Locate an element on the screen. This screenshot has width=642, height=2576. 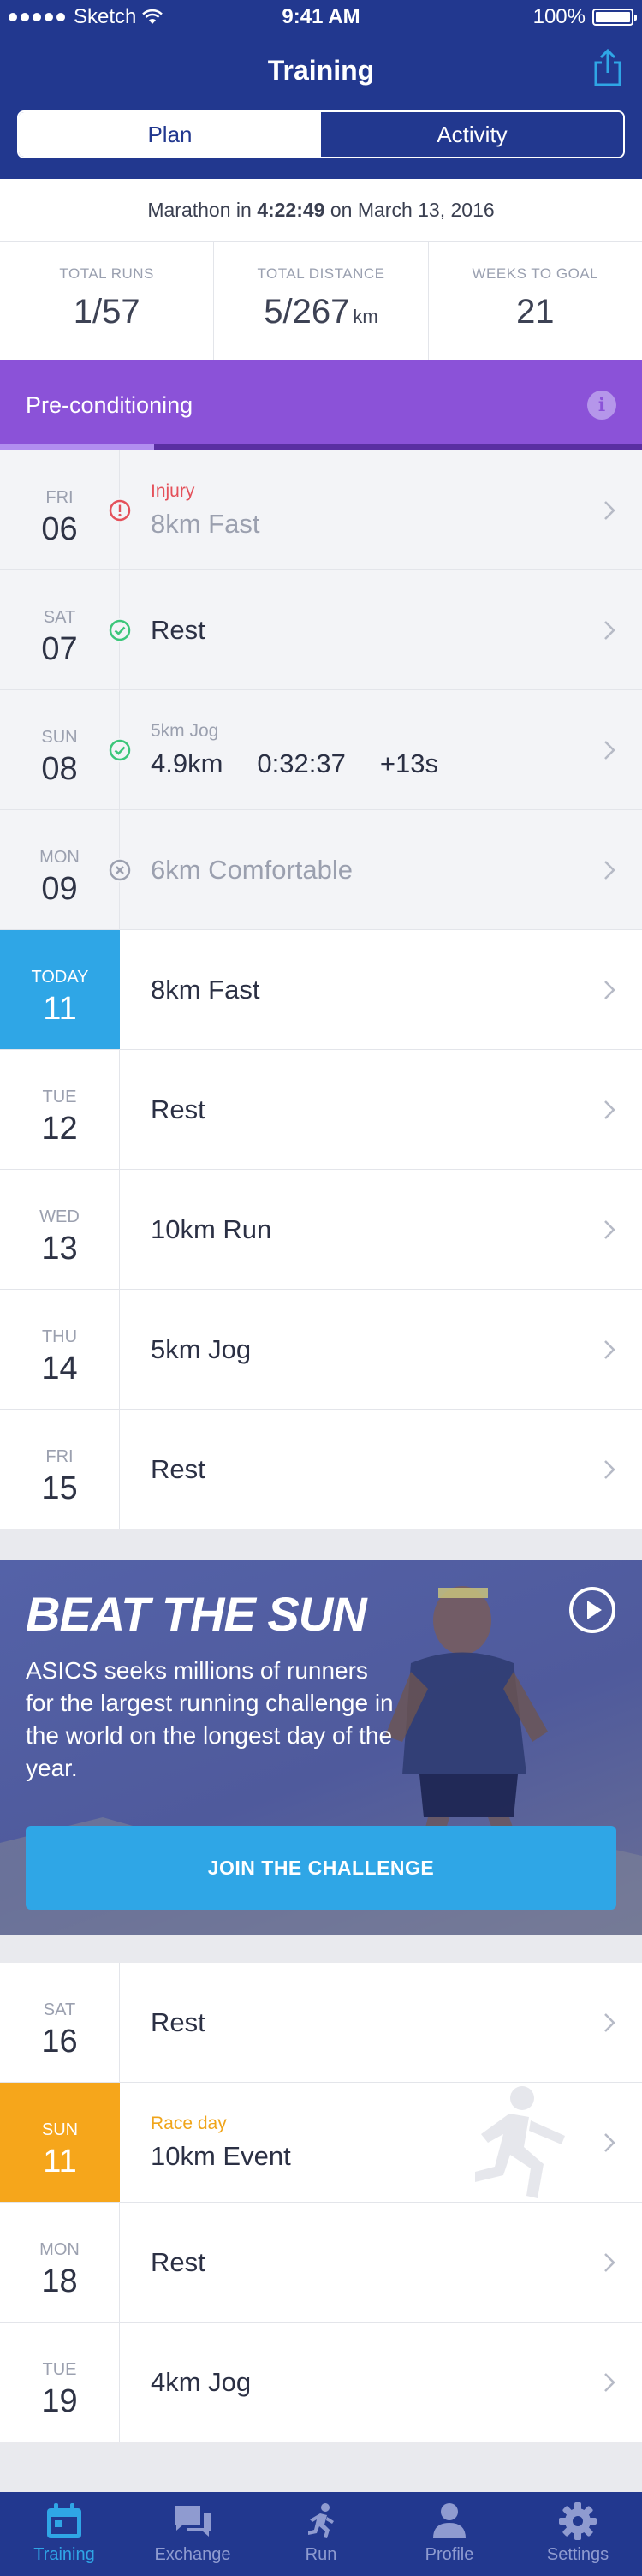
tab-run: Run is located at coordinates (321, 2534).